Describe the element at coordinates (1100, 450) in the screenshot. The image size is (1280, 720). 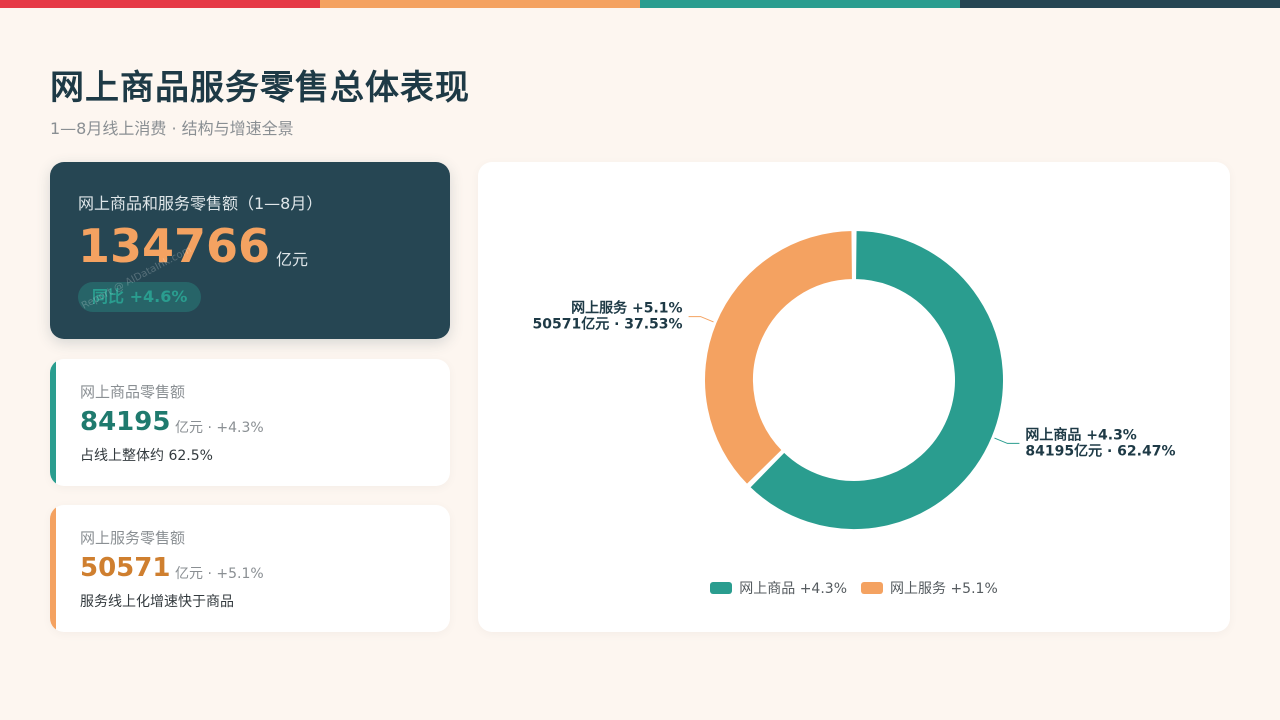
I see `slice-label-goods-line2: 84195亿元 · 62.47%` at that location.